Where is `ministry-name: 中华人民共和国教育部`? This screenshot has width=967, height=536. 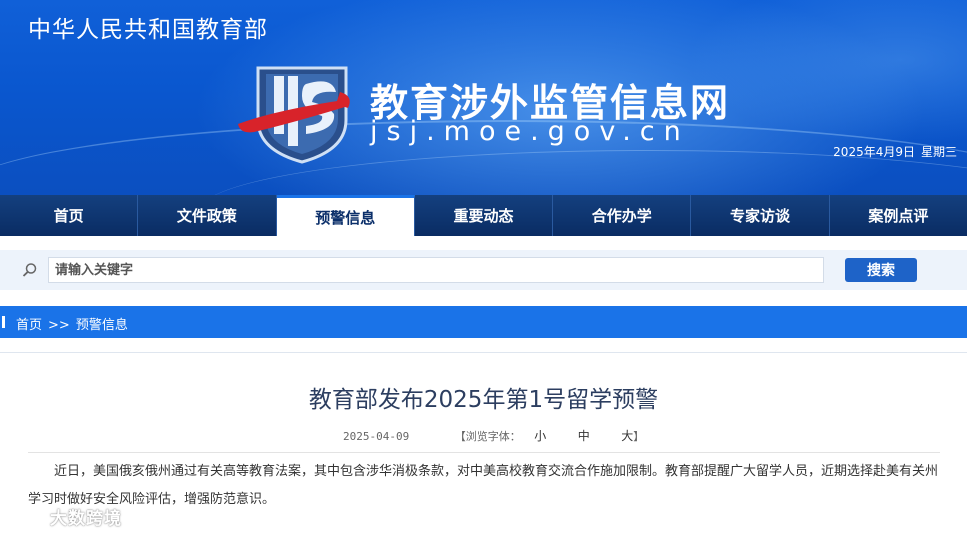
ministry-name: 中华人民共和国教育部 is located at coordinates (148, 27).